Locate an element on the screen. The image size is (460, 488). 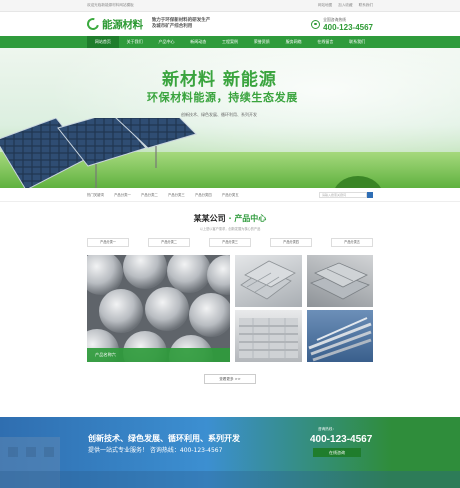
category-tabs: 产品分类一 产品分类二 产品分类三 产品分类四 产品分类五 is located at coordinates (230, 242).